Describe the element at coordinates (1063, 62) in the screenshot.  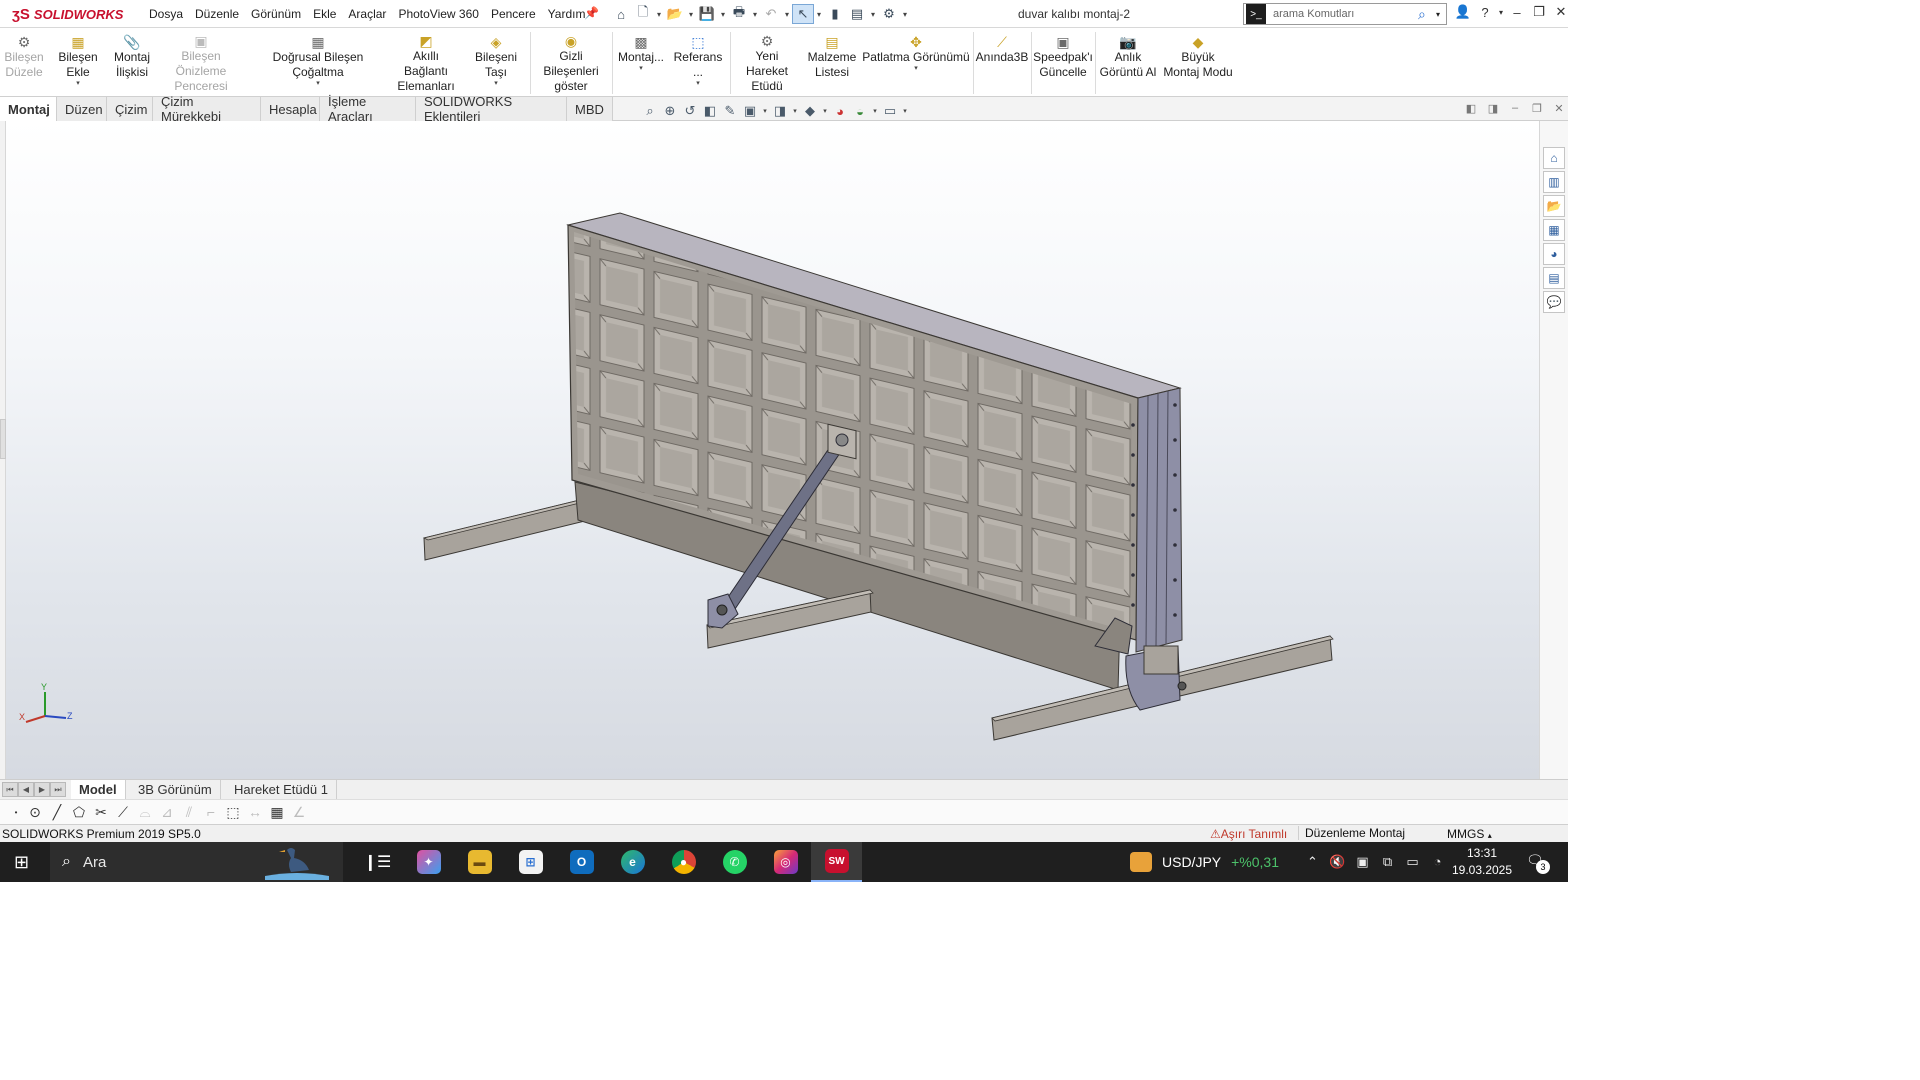
I see `speedpak-guncelle-button: ▣ Speedpak'ı Güncelle` at that location.